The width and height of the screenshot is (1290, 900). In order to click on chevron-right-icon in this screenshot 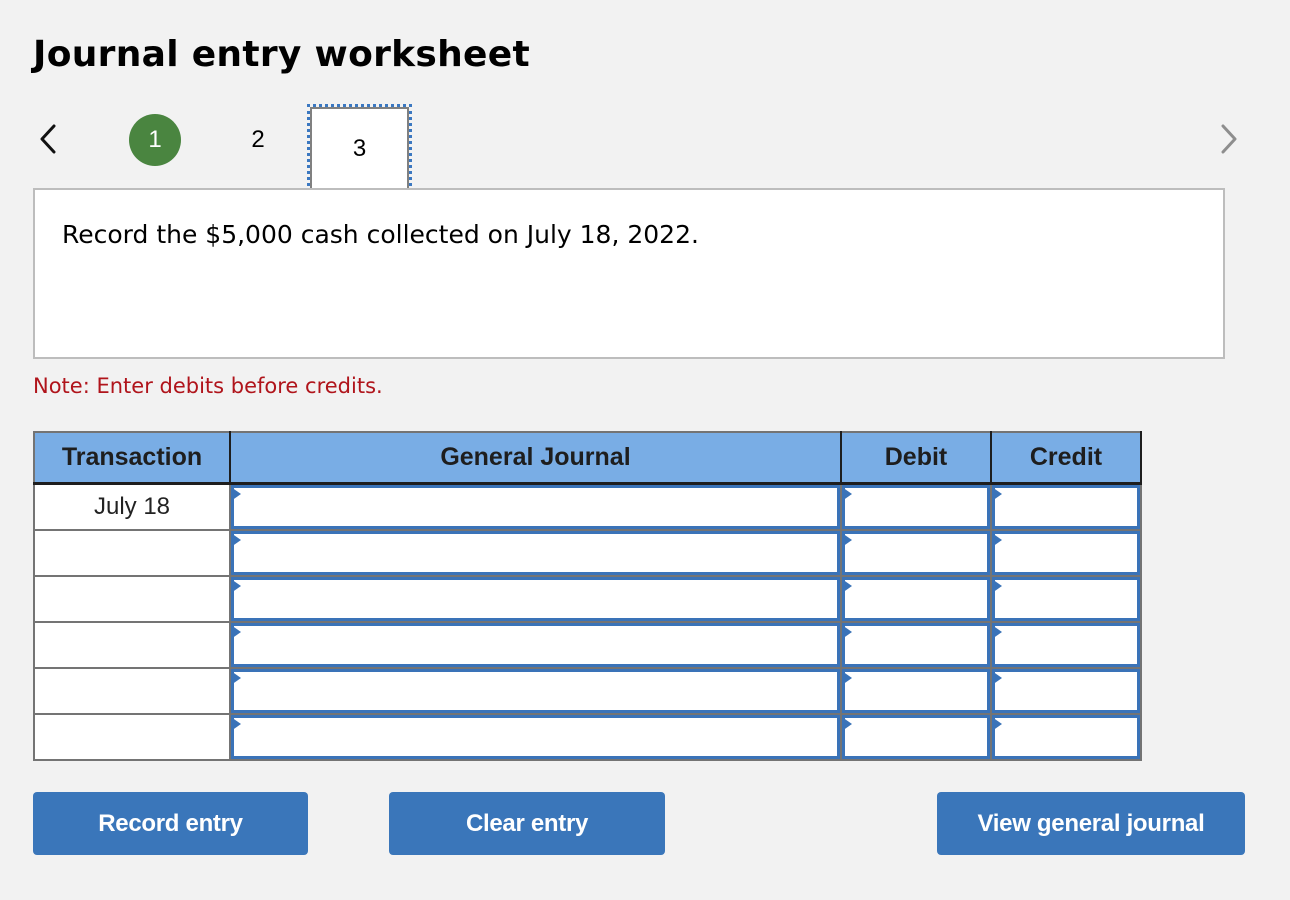, I will do `click(1229, 139)`.